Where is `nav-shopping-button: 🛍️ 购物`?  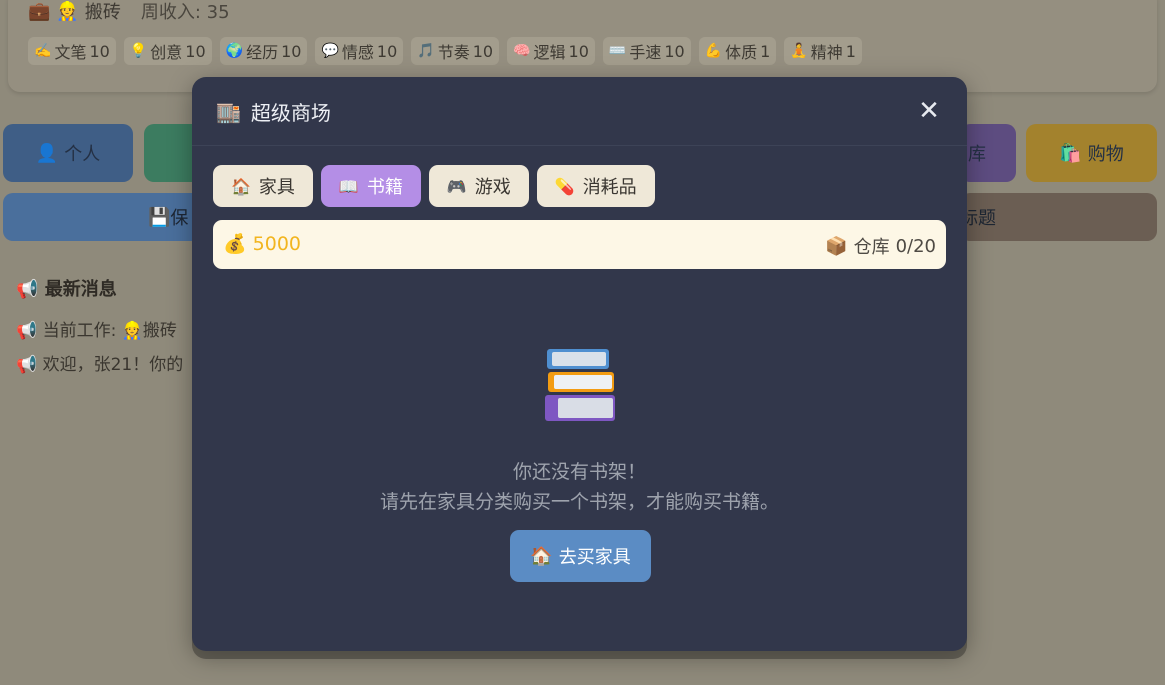
nav-shopping-button: 🛍️ 购物 is located at coordinates (1091, 153).